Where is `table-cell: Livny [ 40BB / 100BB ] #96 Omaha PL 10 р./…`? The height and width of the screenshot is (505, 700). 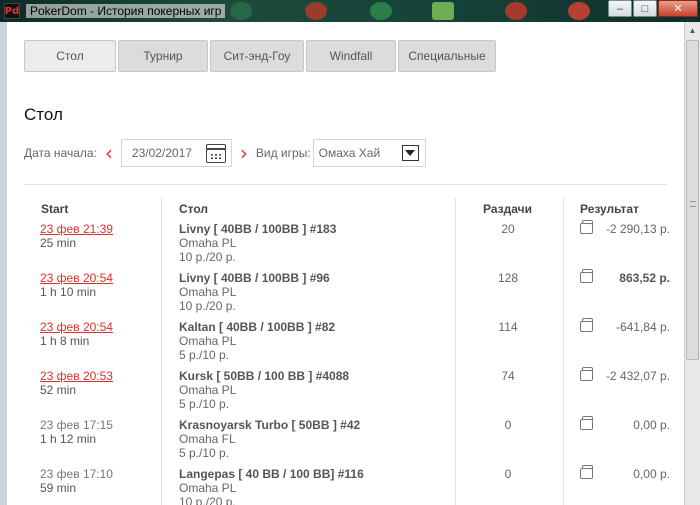 table-cell: Livny [ 40BB / 100BB ] #96 Omaha PL 10 р./… is located at coordinates (254, 292).